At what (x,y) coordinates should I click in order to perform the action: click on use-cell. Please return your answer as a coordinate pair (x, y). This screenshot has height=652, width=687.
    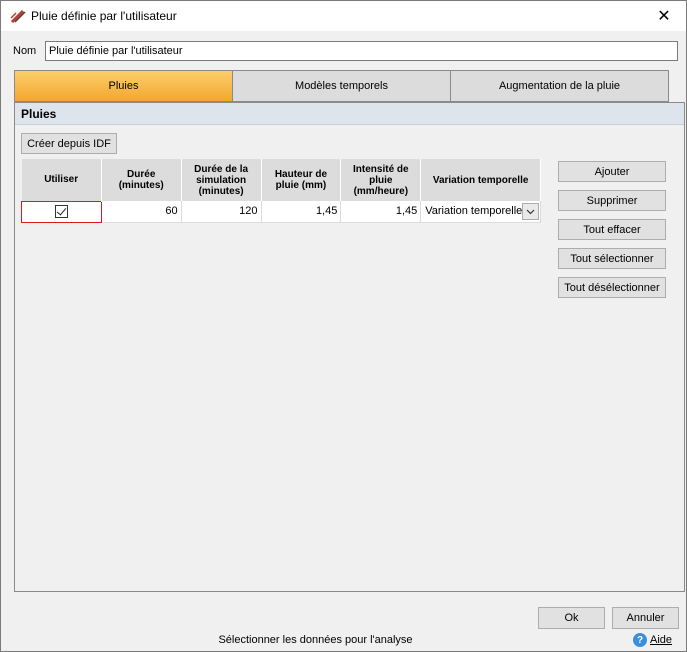
    Looking at the image, I should click on (61, 211).